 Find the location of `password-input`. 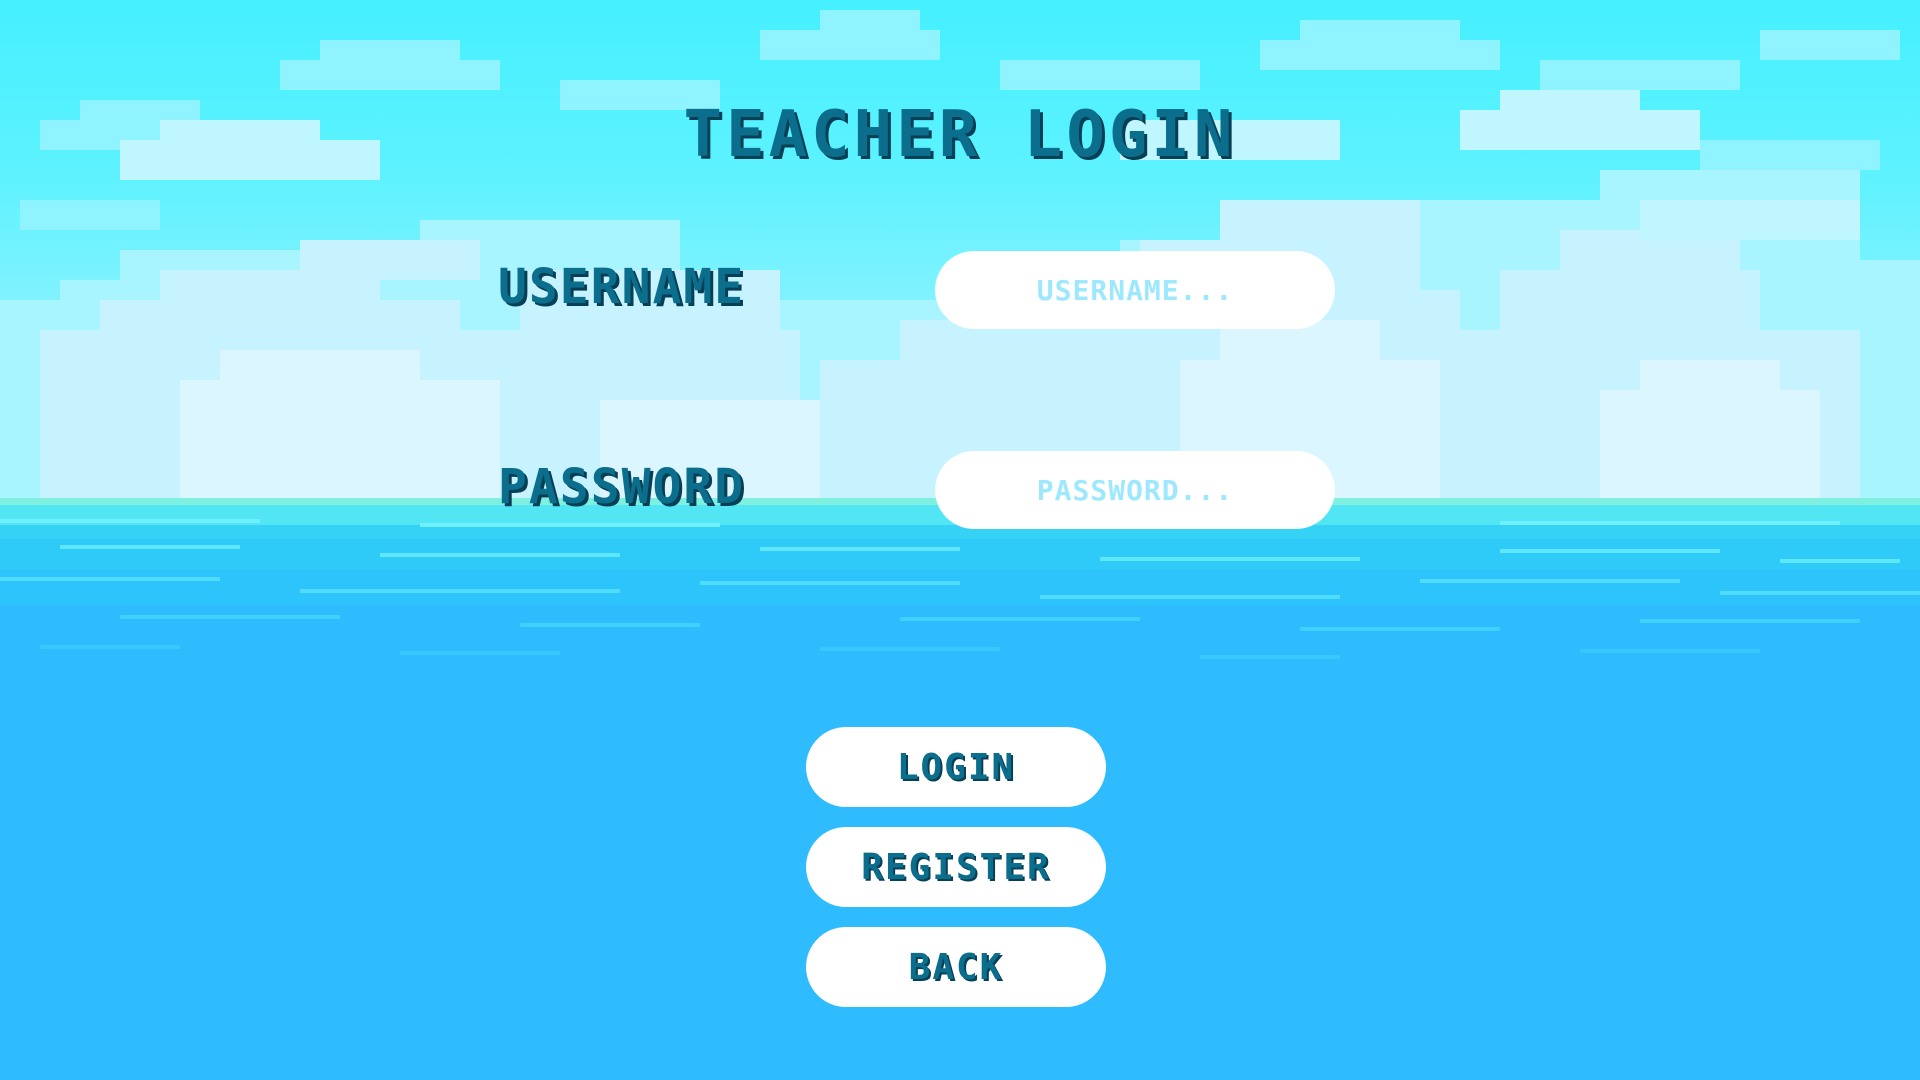

password-input is located at coordinates (1135, 490).